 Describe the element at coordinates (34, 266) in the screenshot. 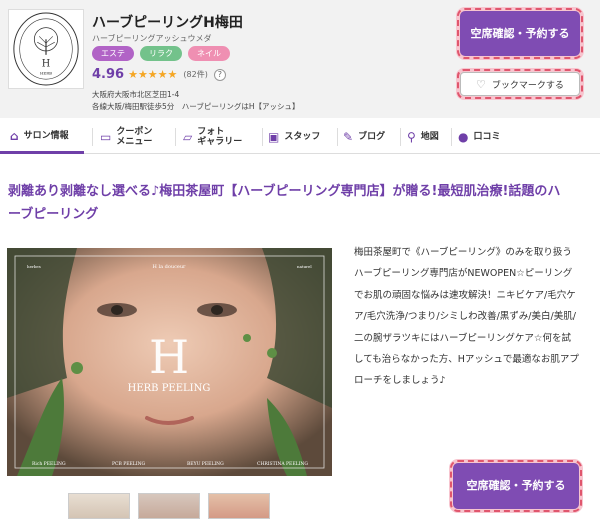

I see `svg-text: herbes` at that location.